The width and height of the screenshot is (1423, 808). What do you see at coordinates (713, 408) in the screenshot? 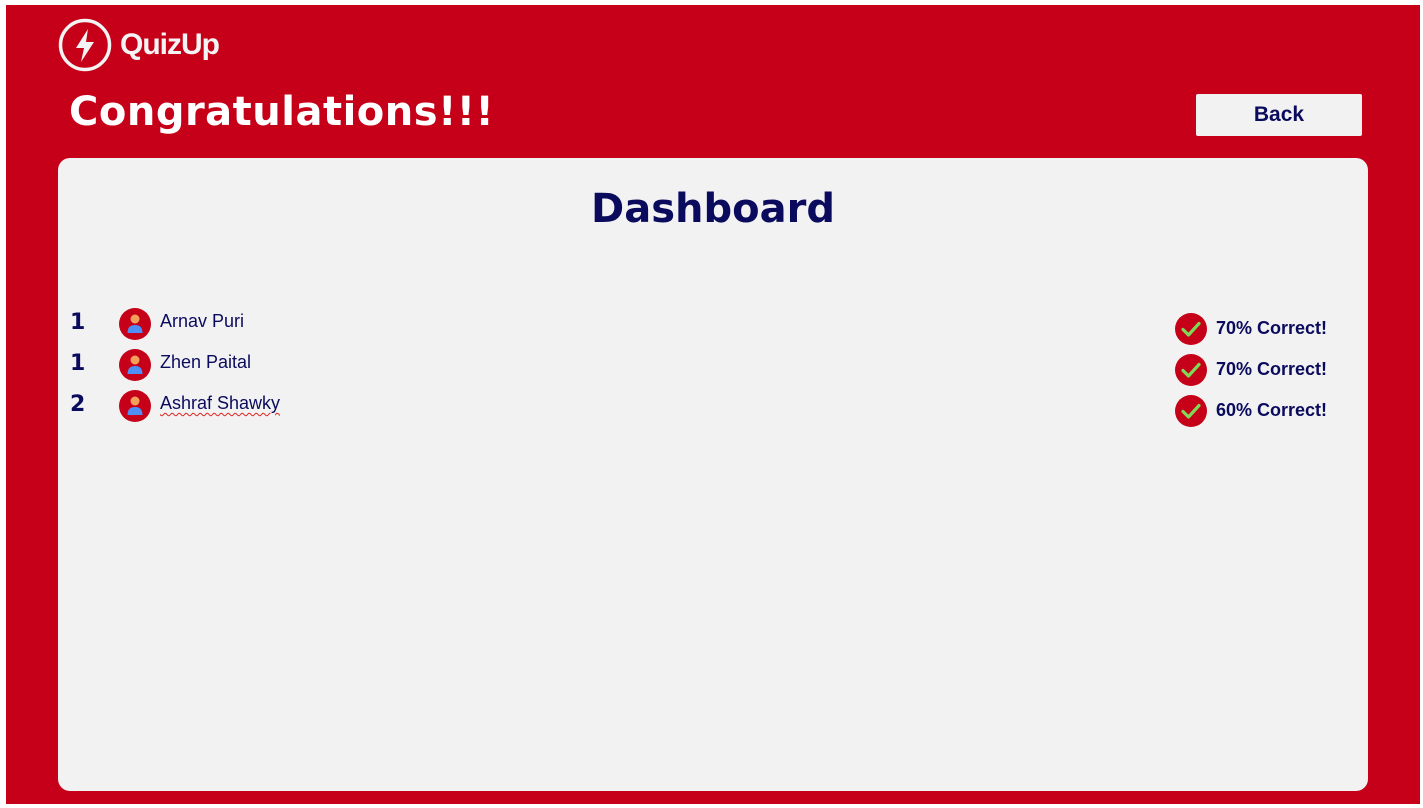
I see `leaderboard-row: 2 Ashraf Shawky 60% Correct!` at bounding box center [713, 408].